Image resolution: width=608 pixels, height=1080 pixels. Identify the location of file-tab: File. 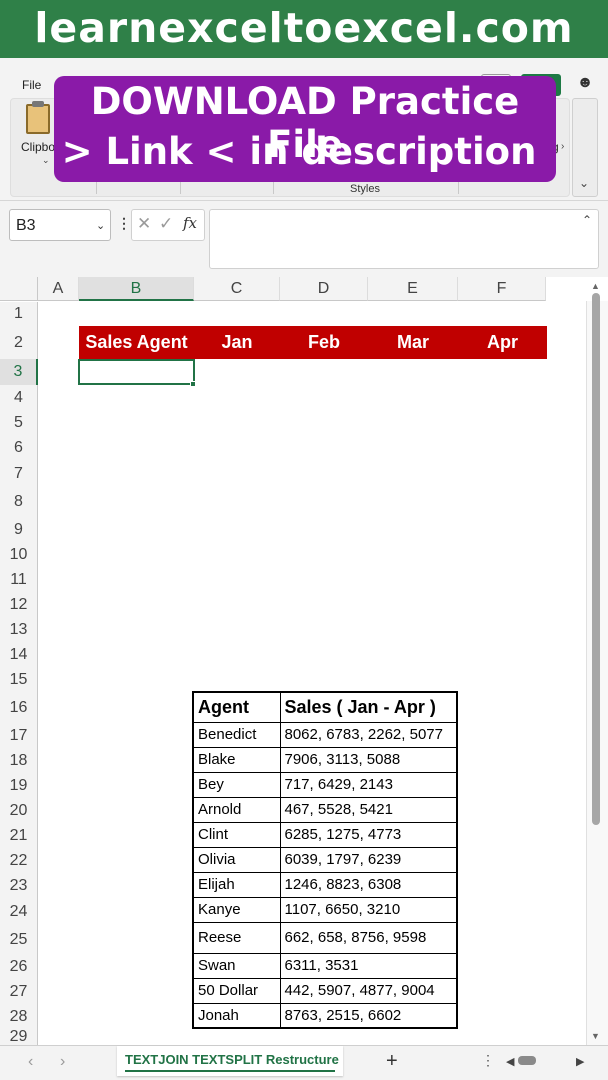
(31, 85).